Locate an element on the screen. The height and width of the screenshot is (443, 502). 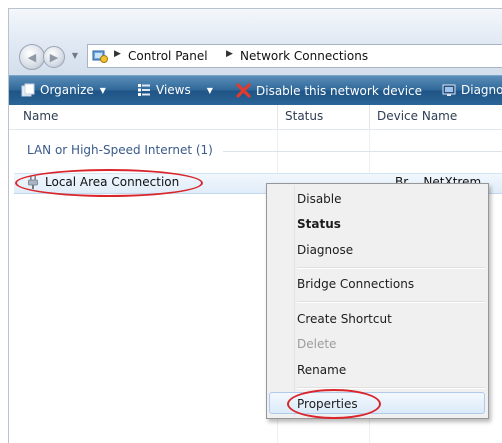
forward-arrow-icon: ▶ is located at coordinates (54, 57).